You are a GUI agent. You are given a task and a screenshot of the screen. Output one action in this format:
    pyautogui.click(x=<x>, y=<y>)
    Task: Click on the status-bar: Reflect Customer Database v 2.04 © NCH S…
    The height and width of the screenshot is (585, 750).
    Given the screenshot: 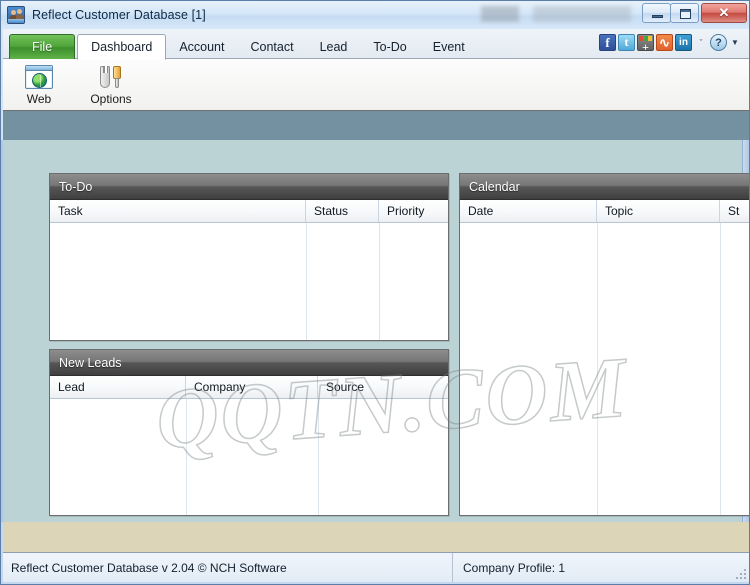 What is the action you would take?
    pyautogui.click(x=376, y=567)
    